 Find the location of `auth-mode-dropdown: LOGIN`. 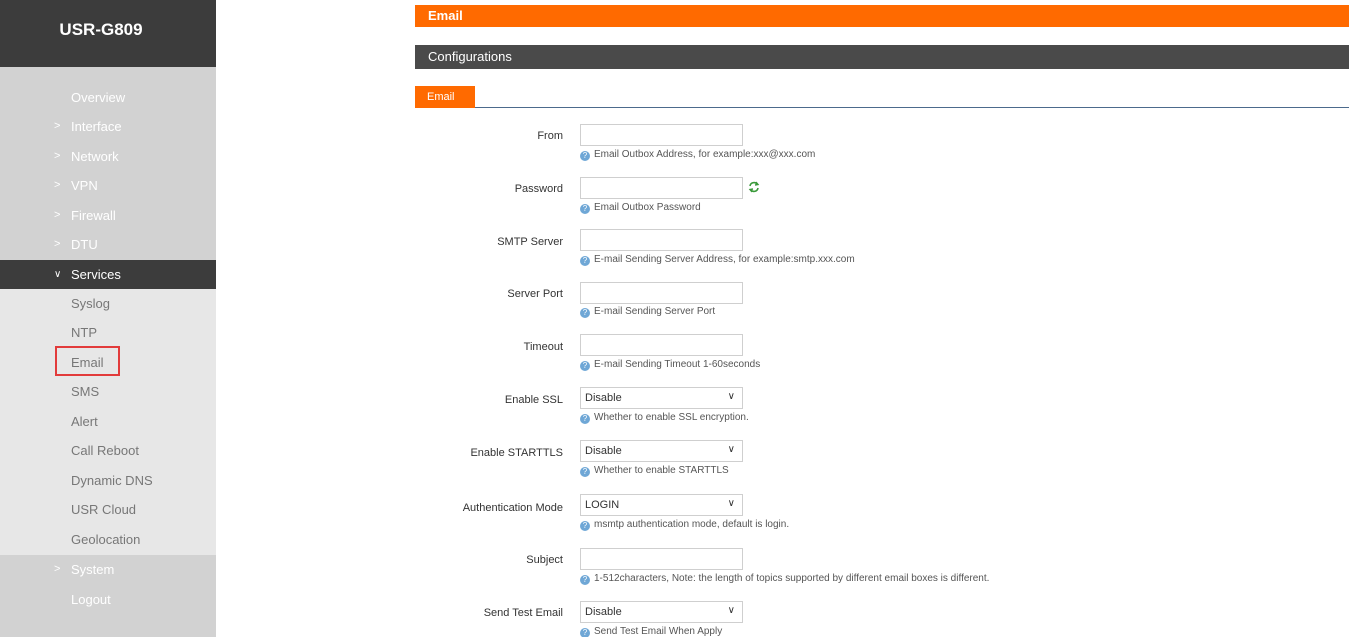

auth-mode-dropdown: LOGIN is located at coordinates (661, 505).